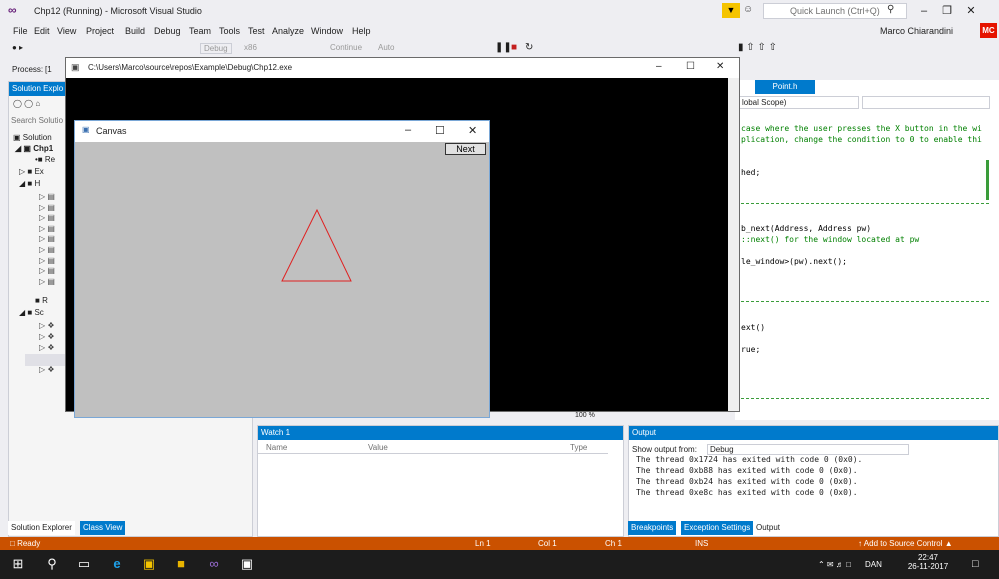  Describe the element at coordinates (988, 30) in the screenshot. I see `avatar: MC` at that location.